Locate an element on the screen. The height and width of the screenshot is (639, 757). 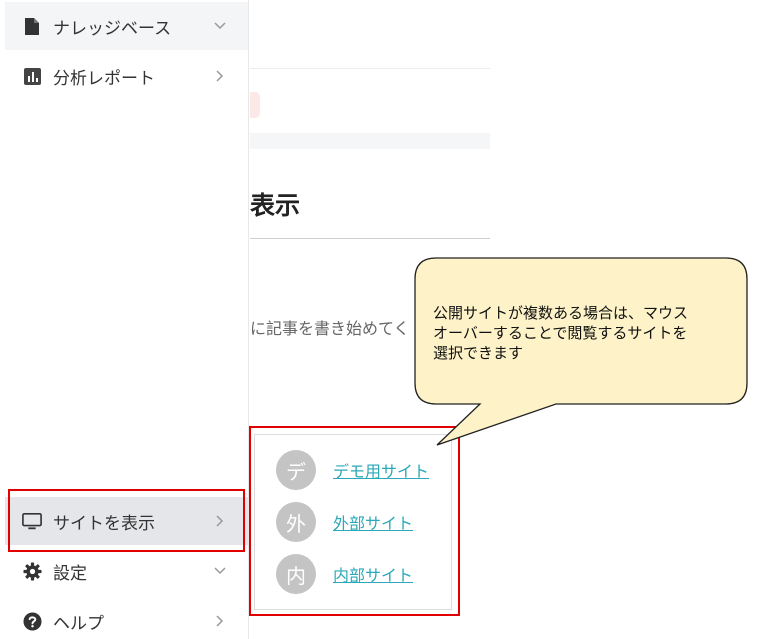
callout-line: オーバーすることで閲覧するサイトを is located at coordinates (560, 333).